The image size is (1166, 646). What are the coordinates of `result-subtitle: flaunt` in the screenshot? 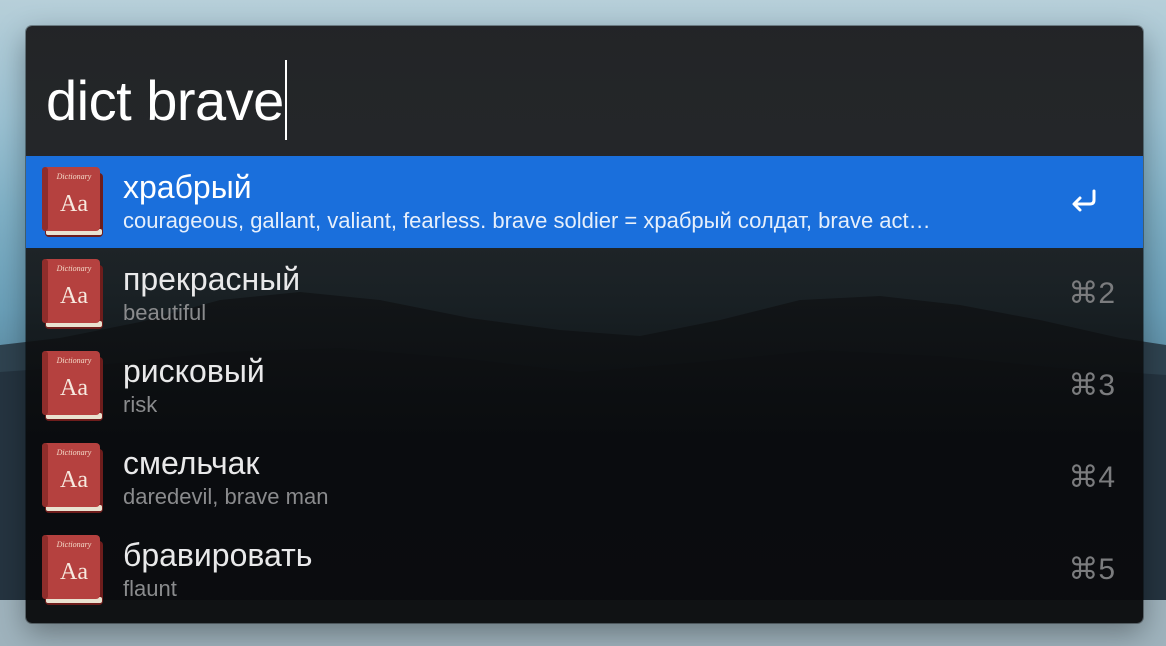 It's located at (150, 588).